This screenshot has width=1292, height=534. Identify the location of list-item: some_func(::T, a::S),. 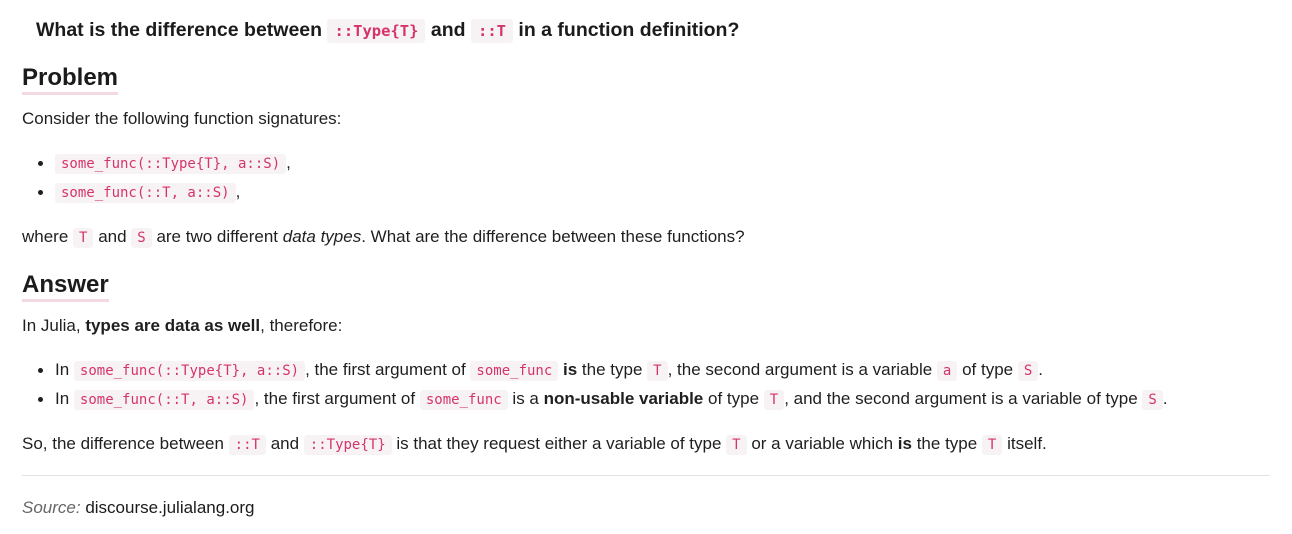
(164, 195).